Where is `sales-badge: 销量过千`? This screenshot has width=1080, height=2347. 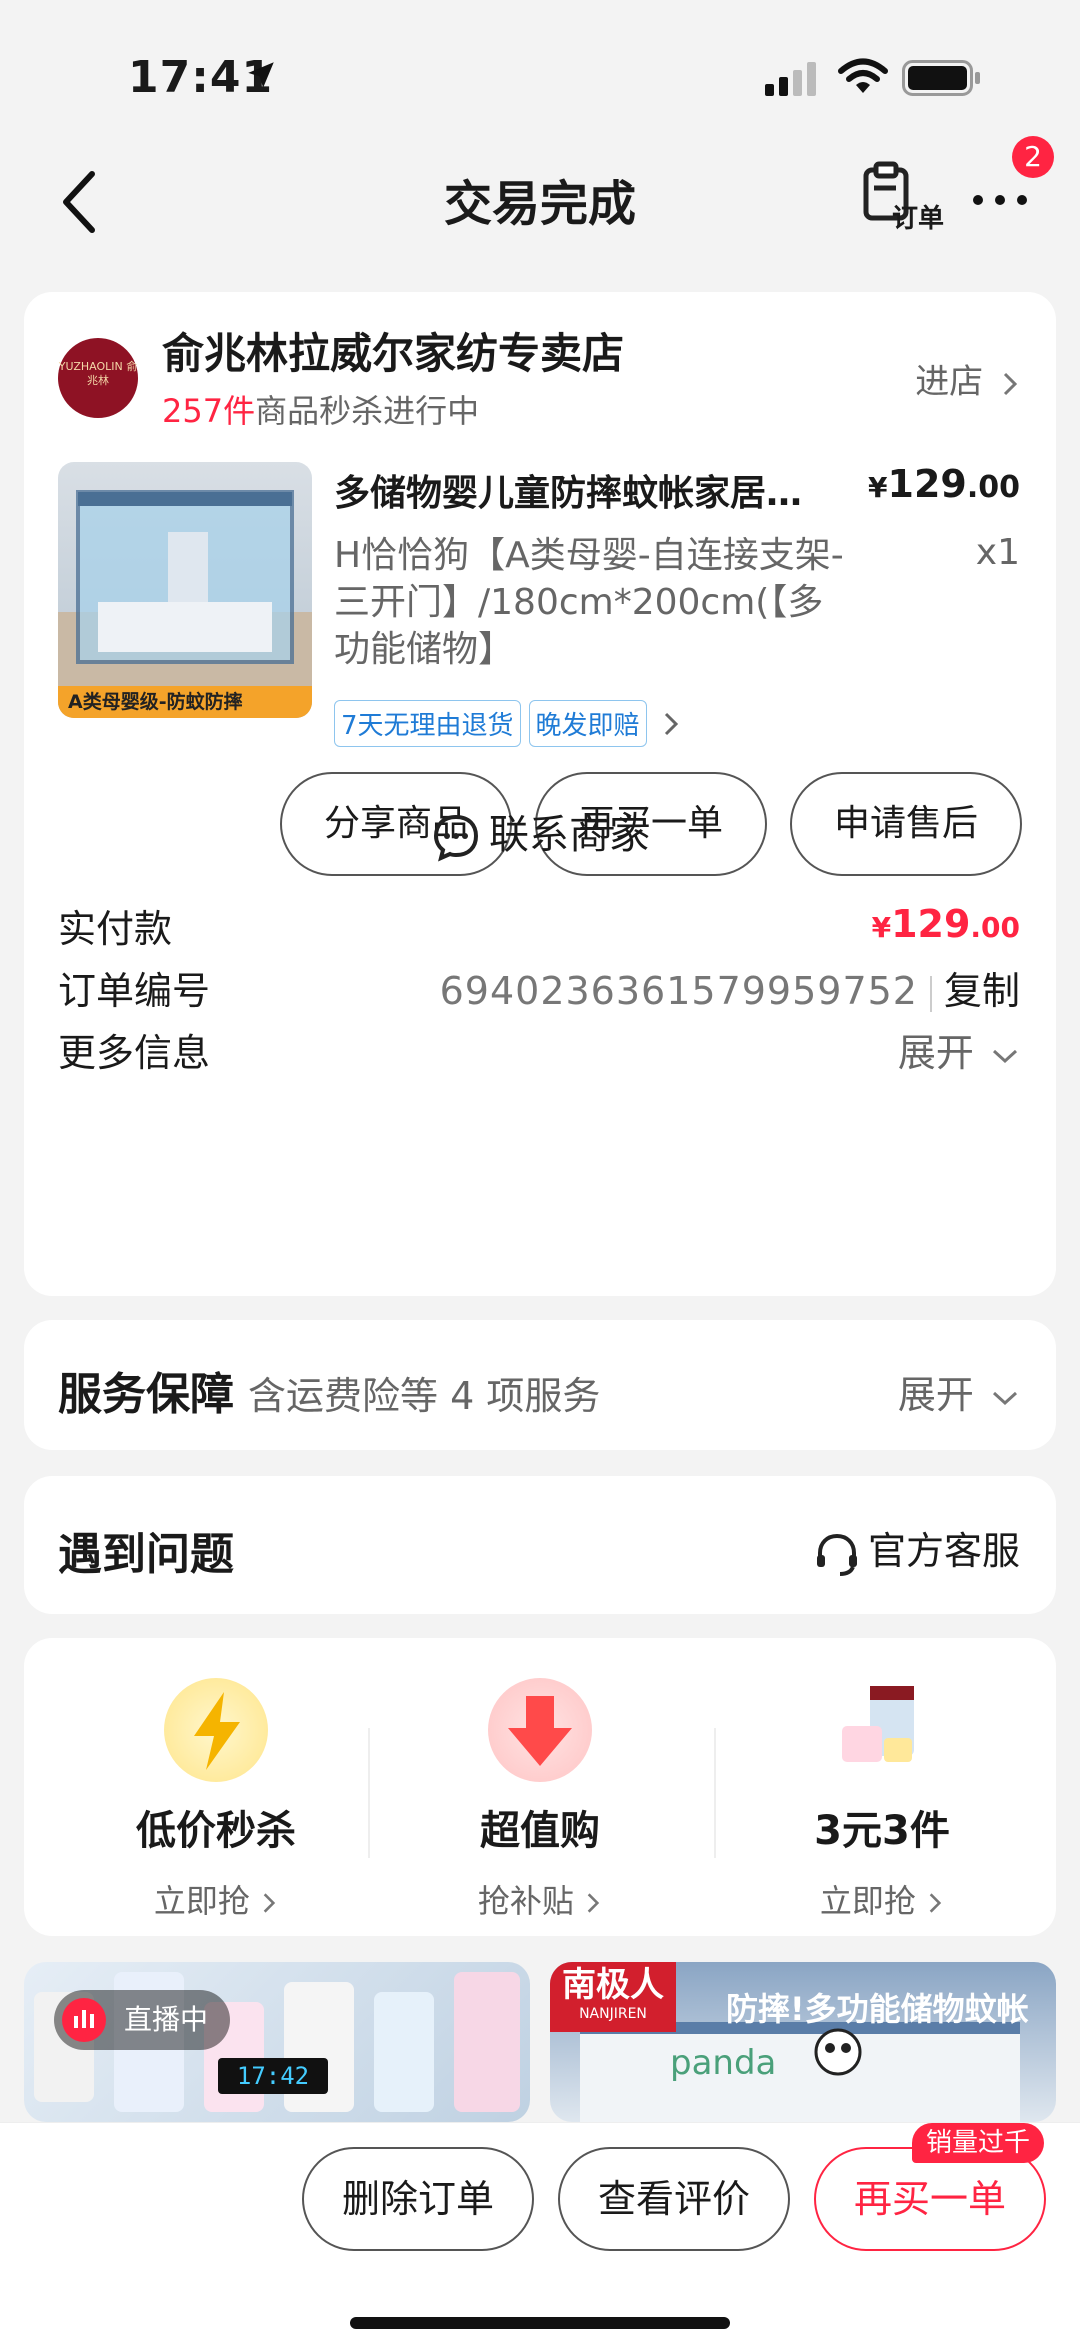
sales-badge: 销量过千 is located at coordinates (978, 2143).